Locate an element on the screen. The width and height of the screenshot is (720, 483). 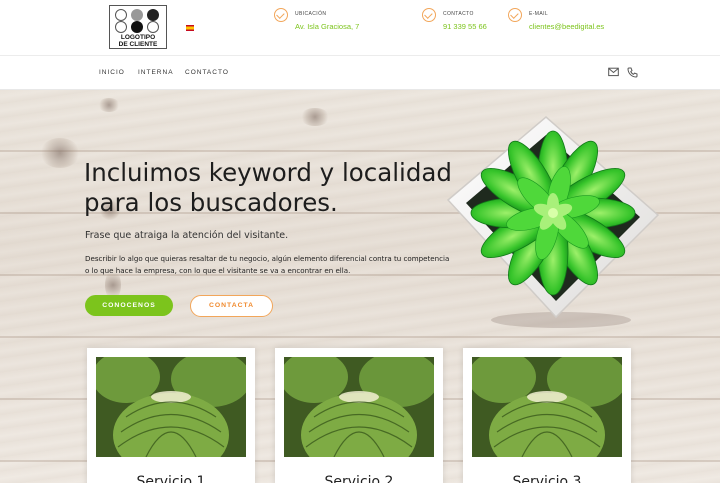
nav-item-contacto: CONTACTO is located at coordinates (207, 72).